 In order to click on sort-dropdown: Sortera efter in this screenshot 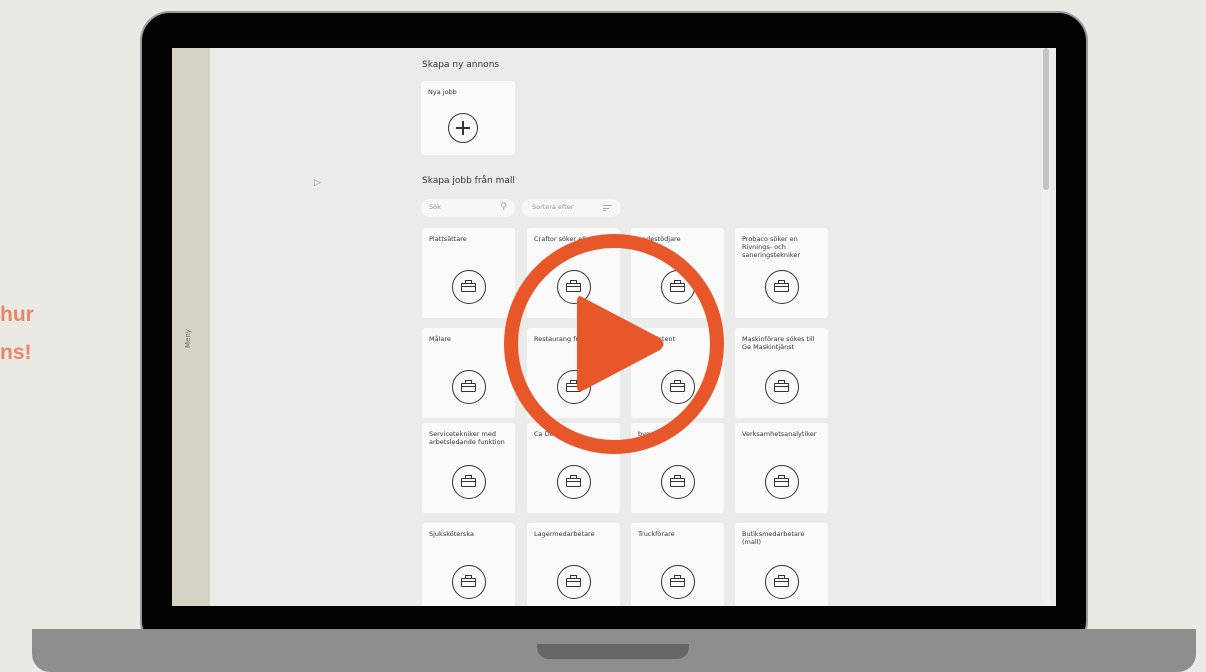, I will do `click(571, 208)`.